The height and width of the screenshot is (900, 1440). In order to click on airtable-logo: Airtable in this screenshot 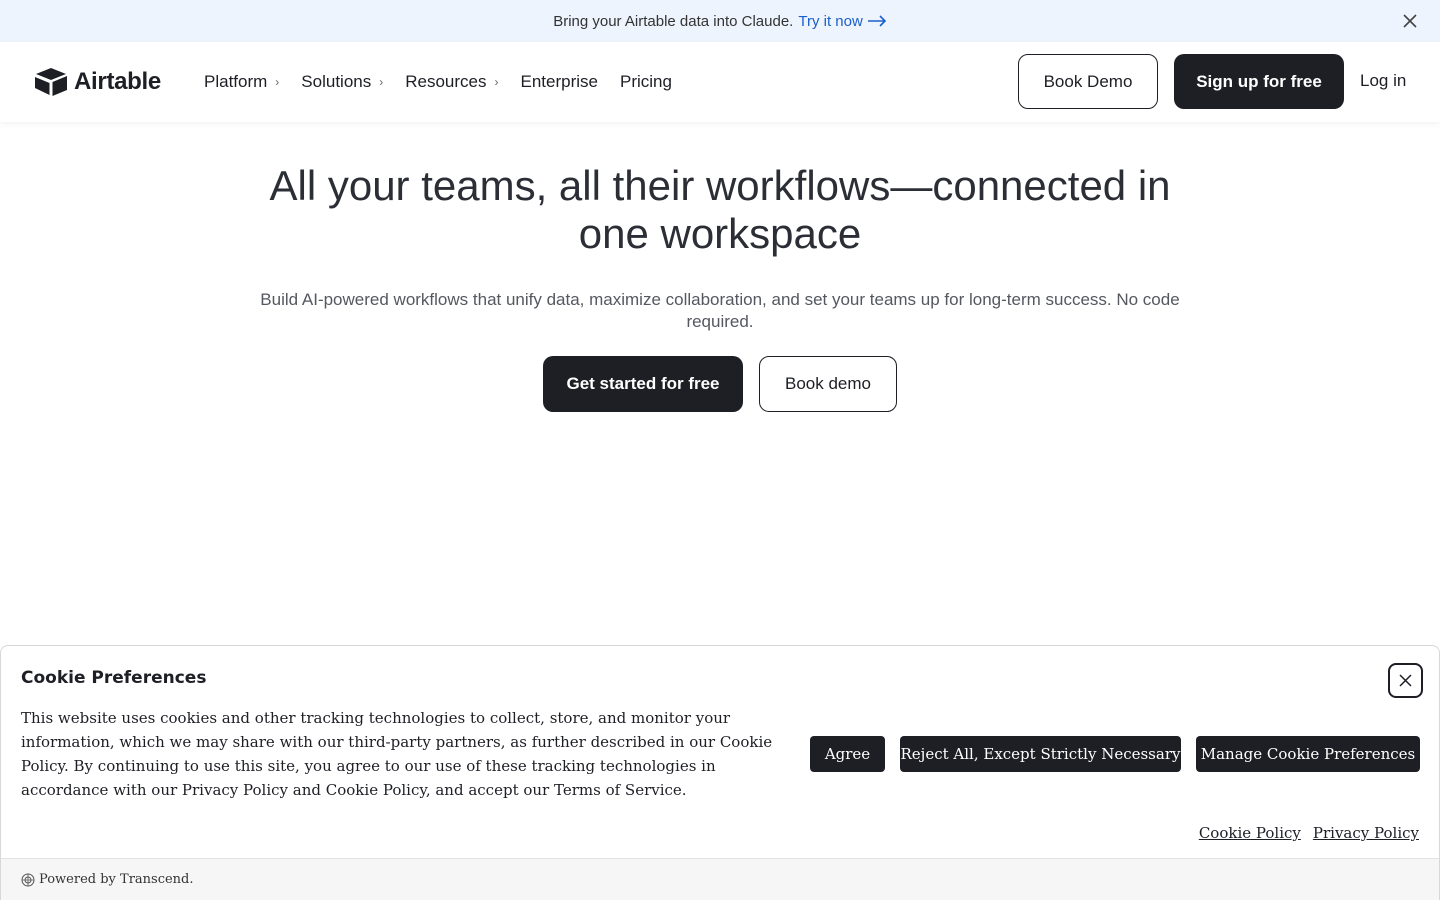, I will do `click(97, 82)`.